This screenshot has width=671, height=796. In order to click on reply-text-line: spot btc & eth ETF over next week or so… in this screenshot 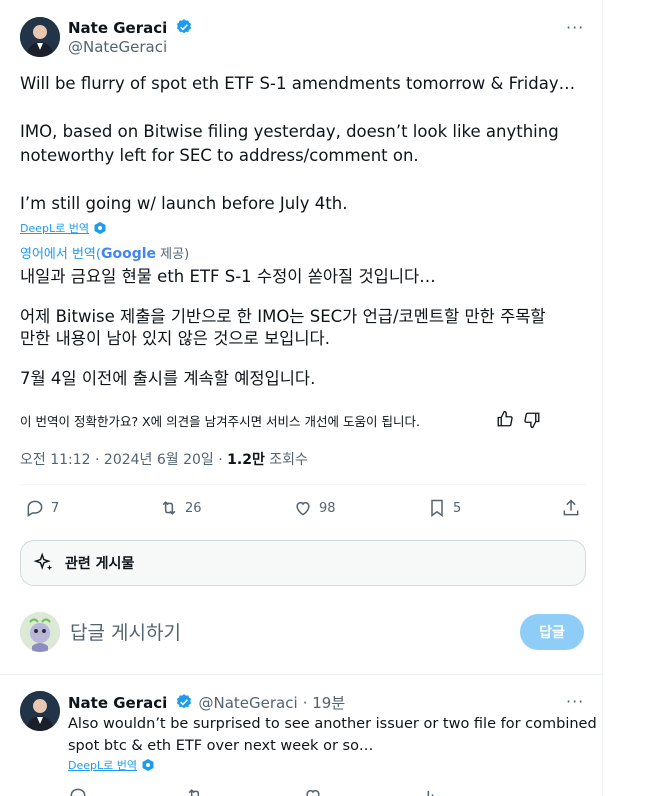, I will do `click(221, 746)`.